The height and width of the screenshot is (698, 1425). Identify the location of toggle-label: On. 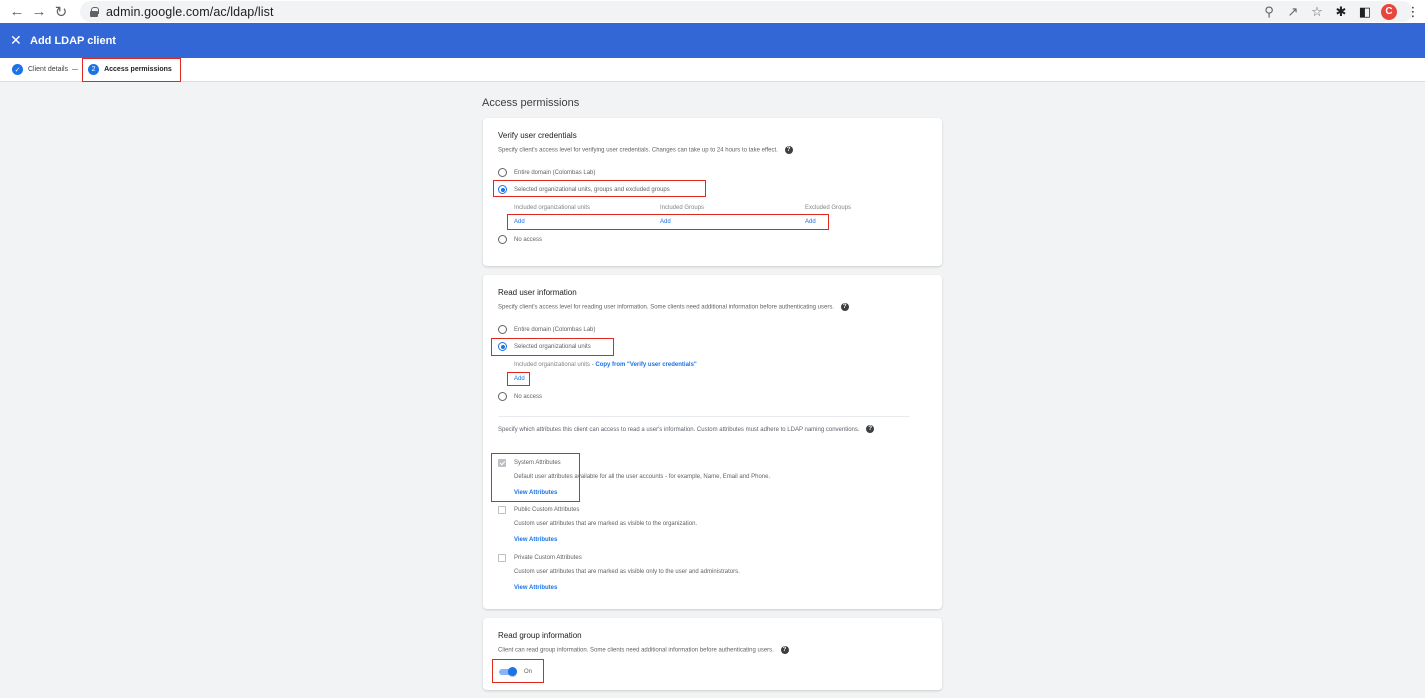
(528, 672).